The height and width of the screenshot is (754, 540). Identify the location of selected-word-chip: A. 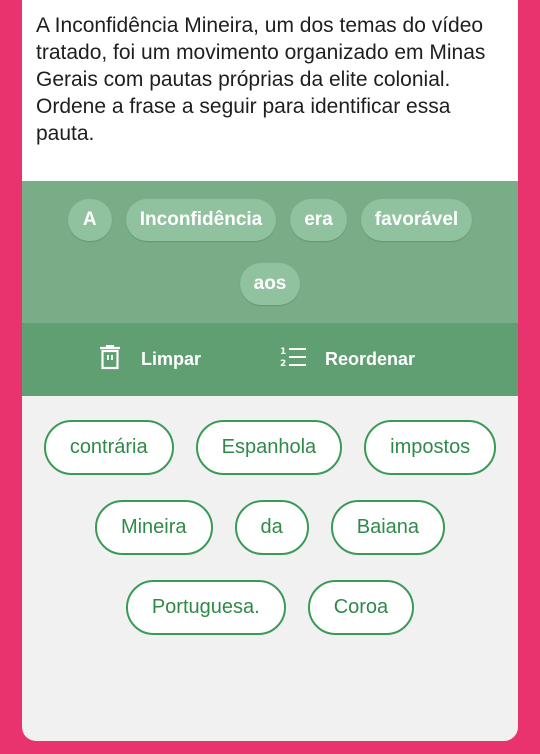
(89, 220).